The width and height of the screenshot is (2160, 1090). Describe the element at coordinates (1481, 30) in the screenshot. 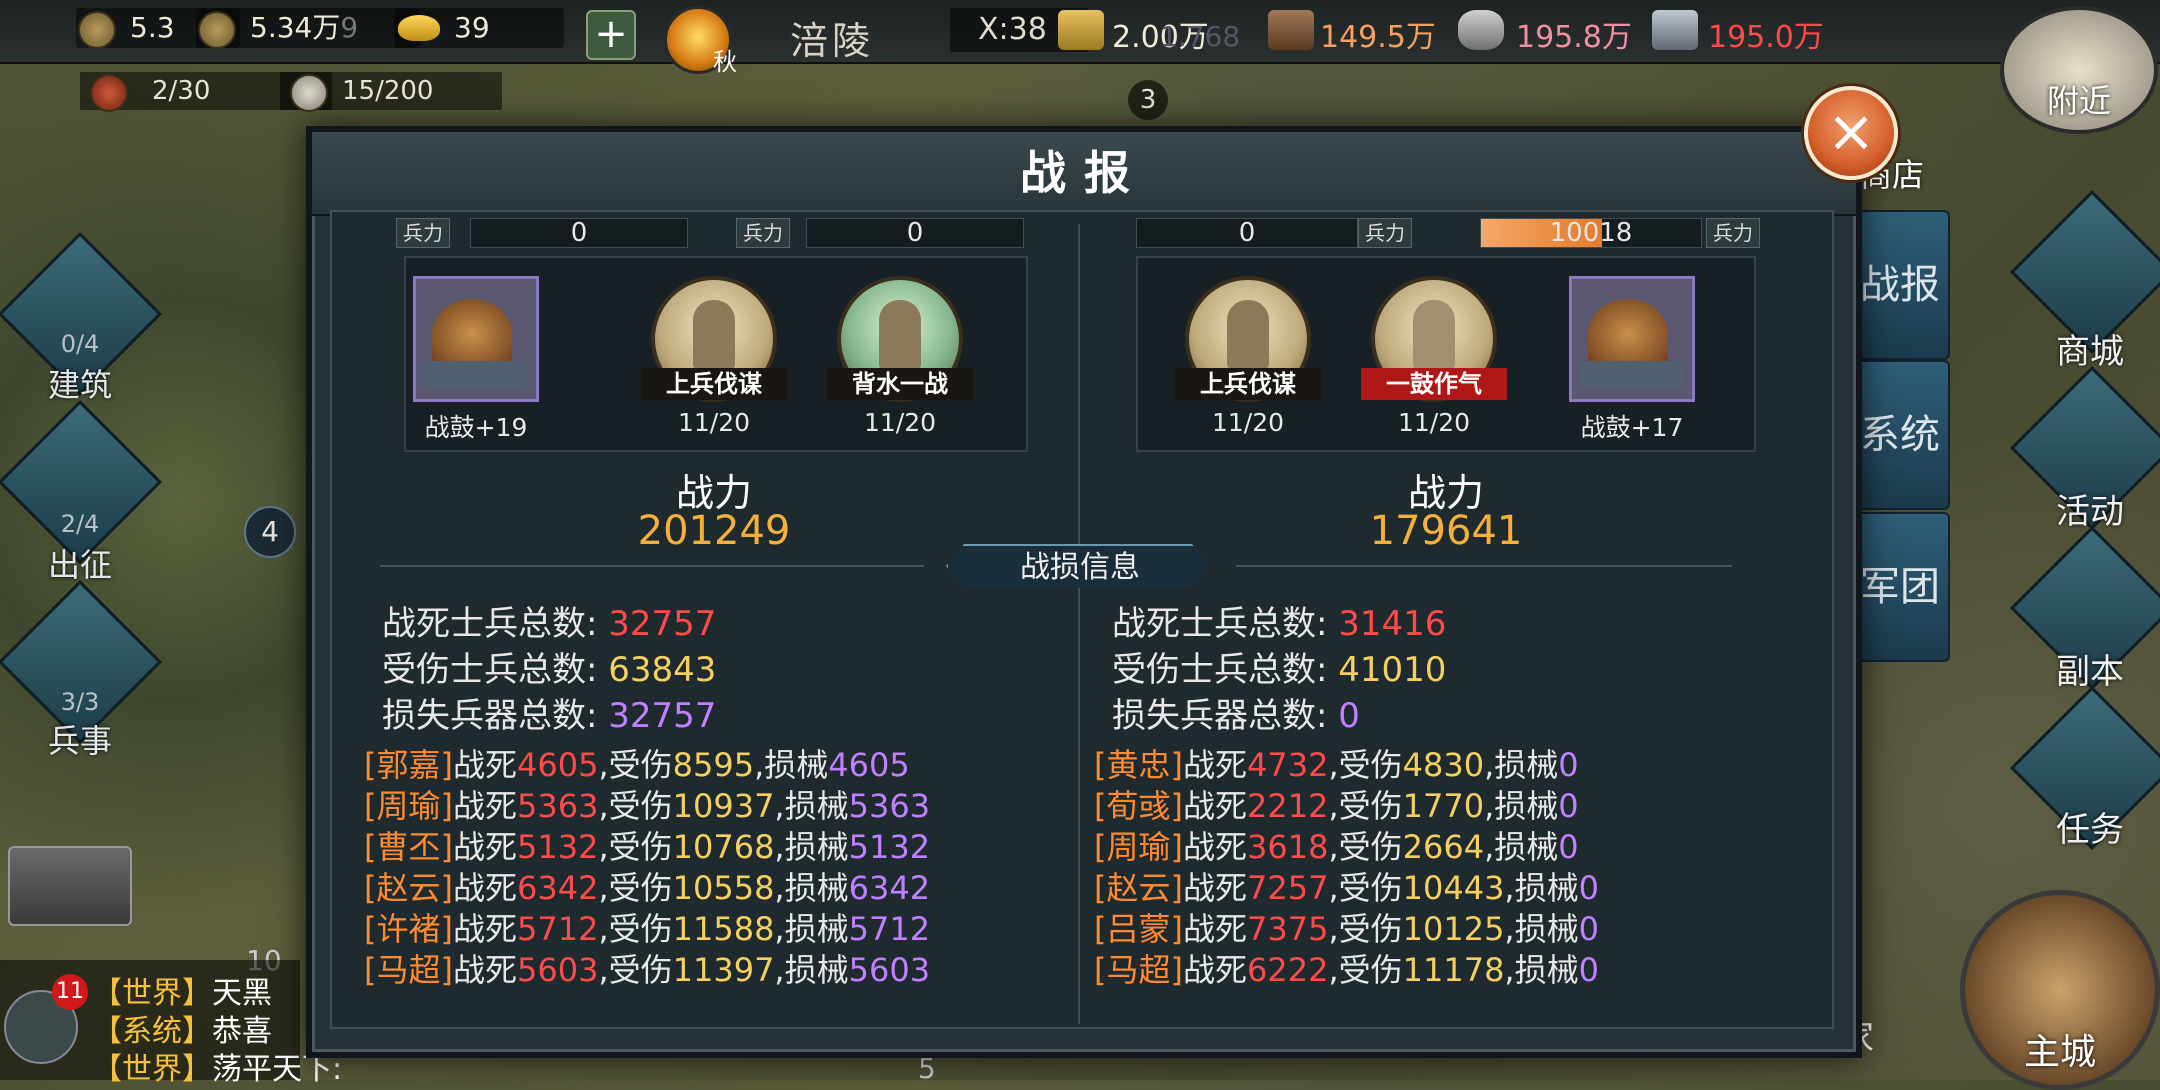

I see `stone-icon` at that location.